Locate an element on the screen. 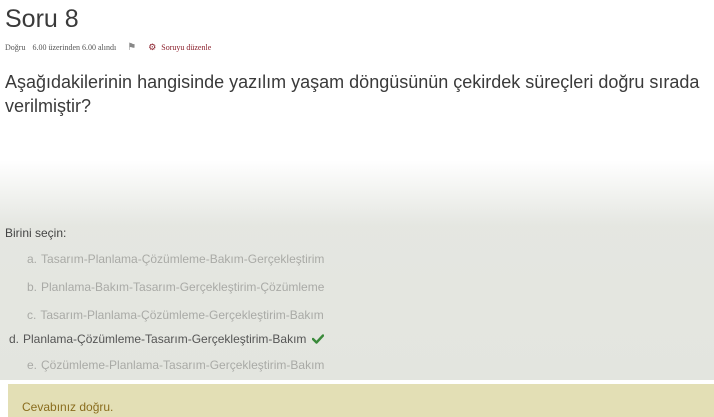  question-grade: 6.00 üzerinden 6.00 alındı is located at coordinates (74, 47).